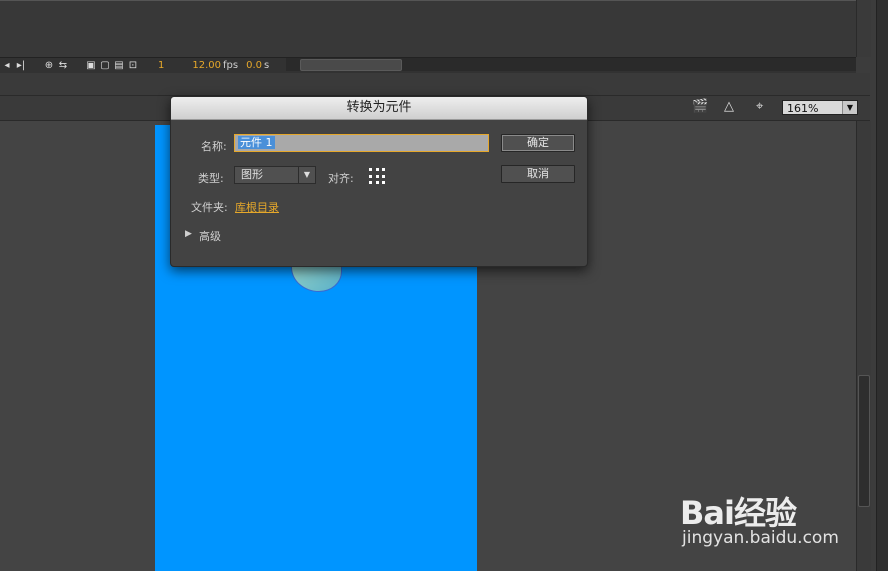 This screenshot has width=888, height=571. What do you see at coordinates (820, 107) in the screenshot?
I see `zoom-select: 161% ▼` at bounding box center [820, 107].